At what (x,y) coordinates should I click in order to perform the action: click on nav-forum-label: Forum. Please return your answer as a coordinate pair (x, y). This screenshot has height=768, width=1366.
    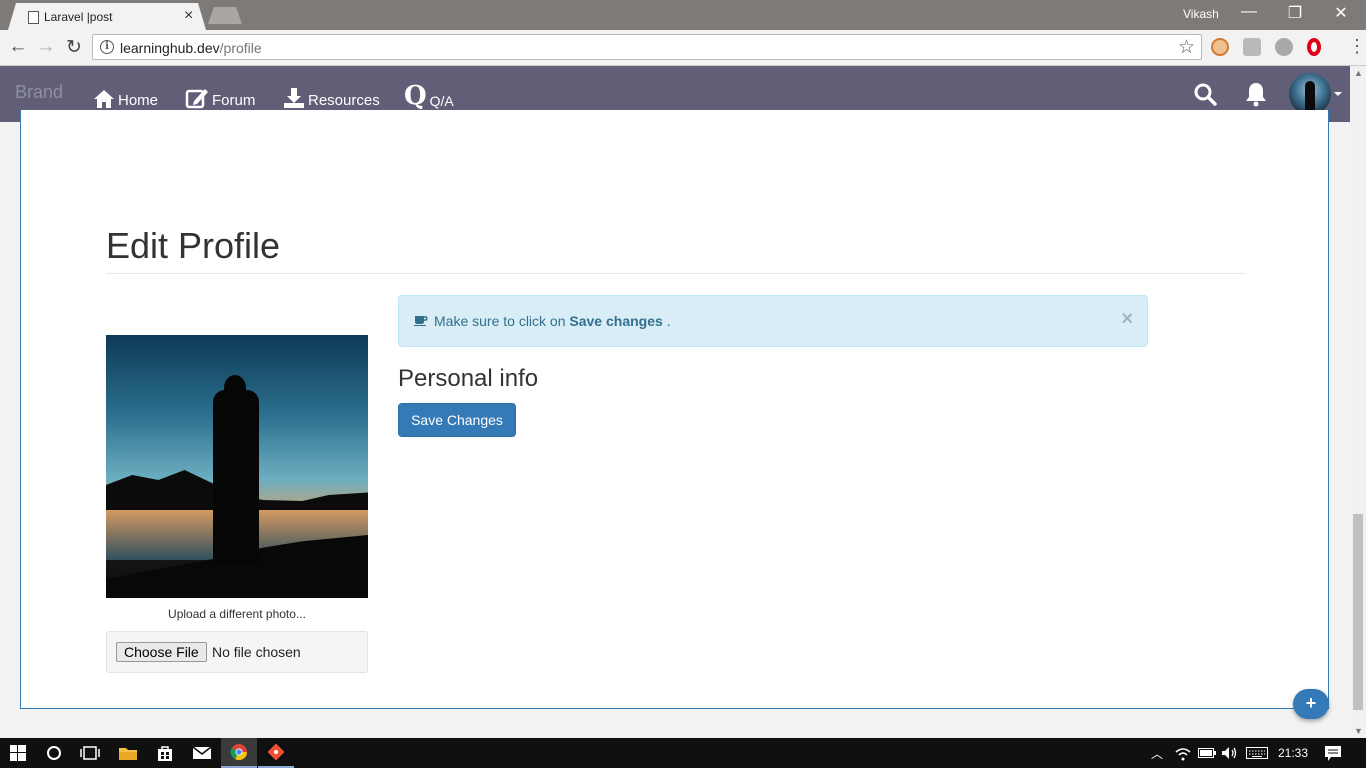
    Looking at the image, I should click on (234, 100).